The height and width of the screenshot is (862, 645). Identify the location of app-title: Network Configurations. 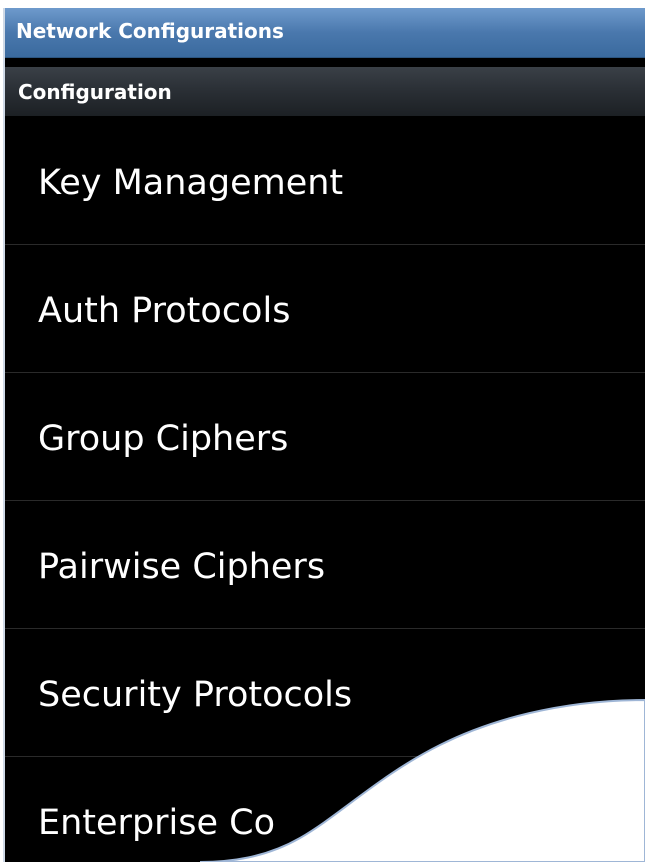
(150, 31).